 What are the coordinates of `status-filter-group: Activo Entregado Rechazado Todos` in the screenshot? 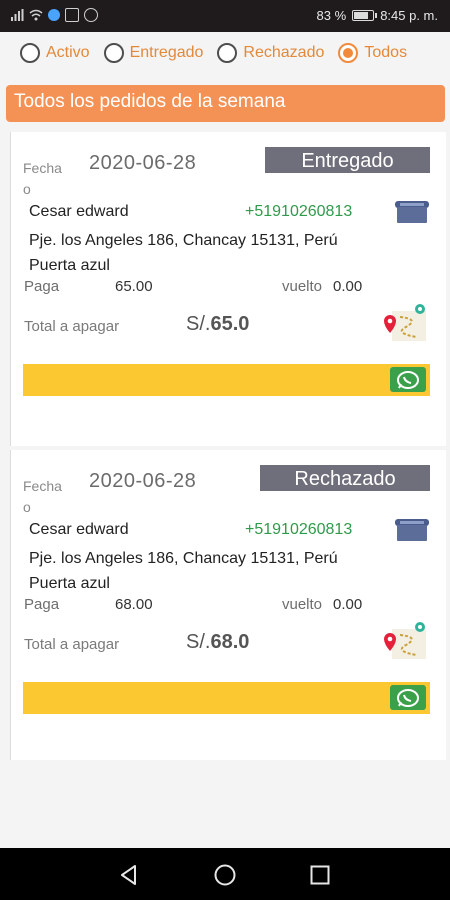 It's located at (225, 53).